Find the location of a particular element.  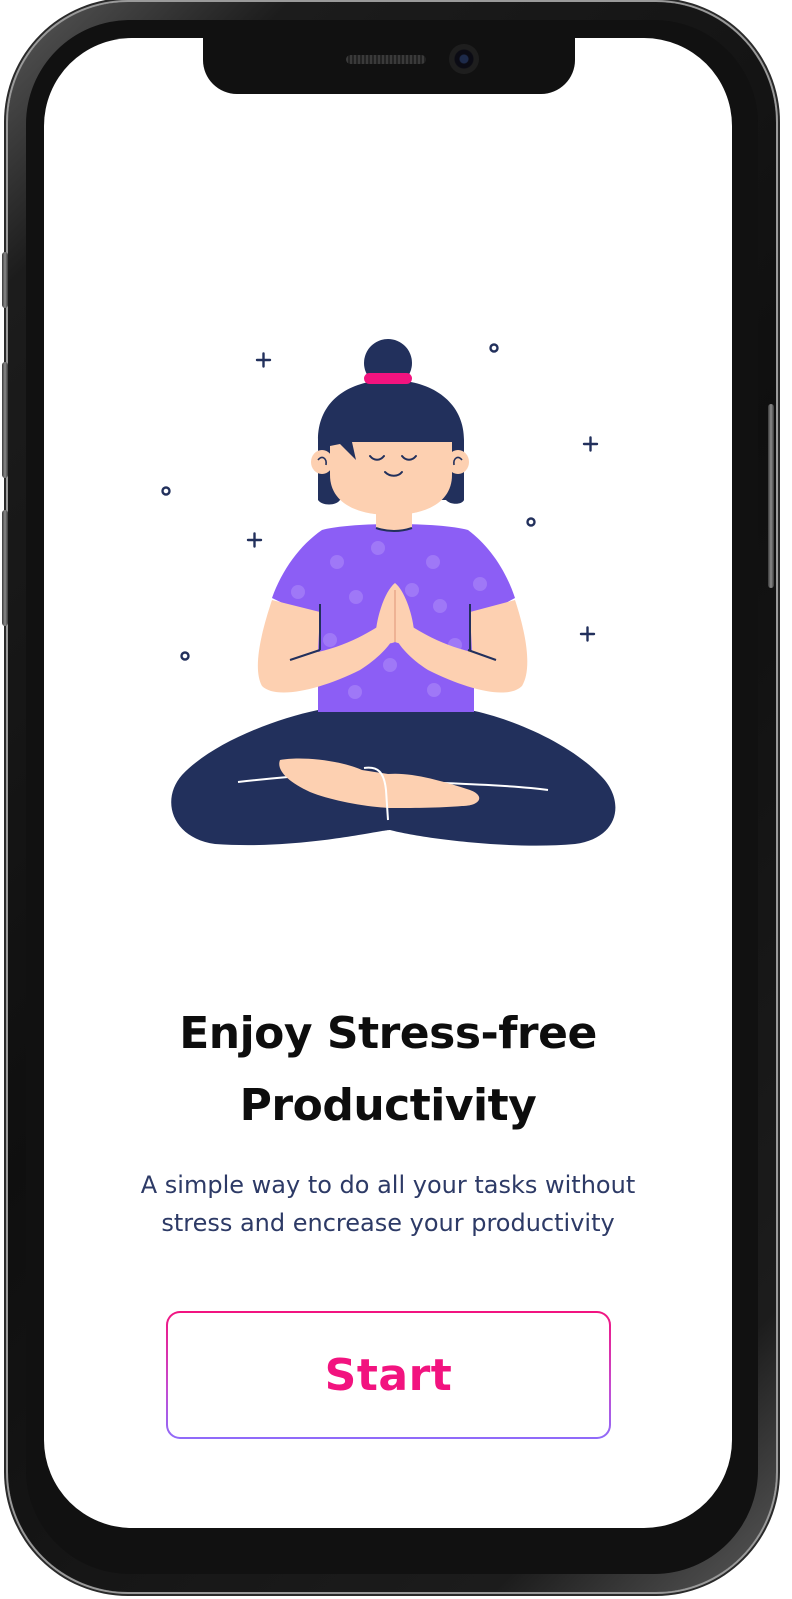

title-line-2: Productivity is located at coordinates (388, 1105).